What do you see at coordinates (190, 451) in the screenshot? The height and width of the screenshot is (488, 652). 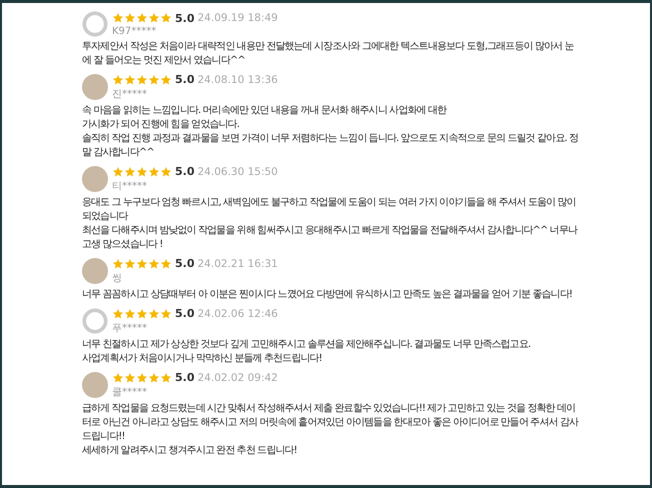 I see `review-text: 세세하게 알려주시고 챙겨주시고 완전 추천 드립니다!` at bounding box center [190, 451].